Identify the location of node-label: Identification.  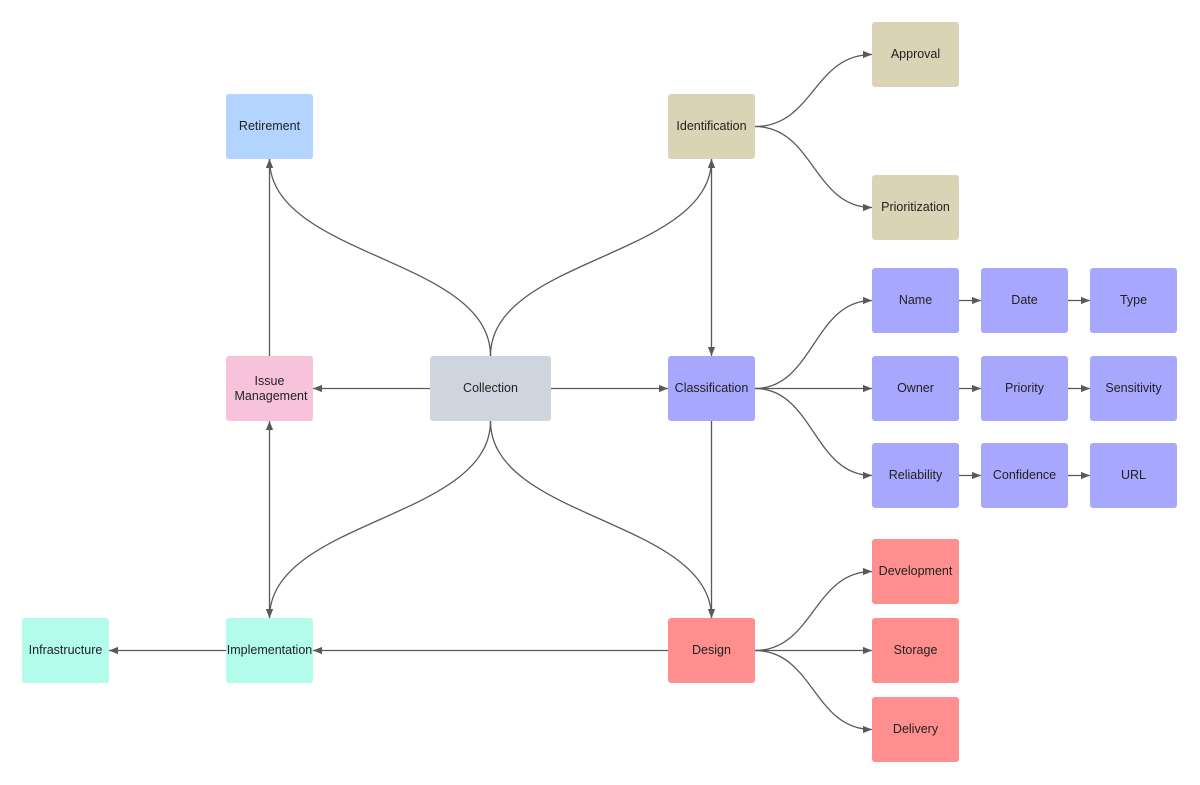
(711, 126).